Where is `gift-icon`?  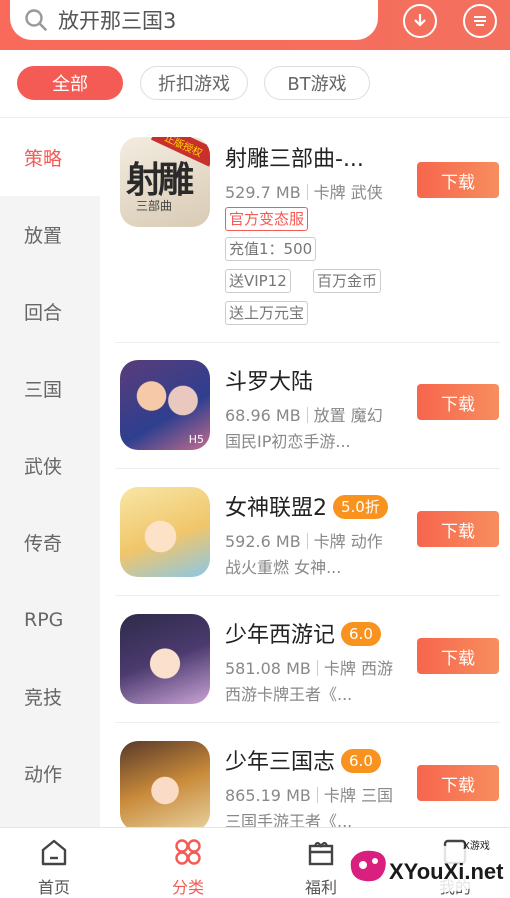 gift-icon is located at coordinates (321, 853).